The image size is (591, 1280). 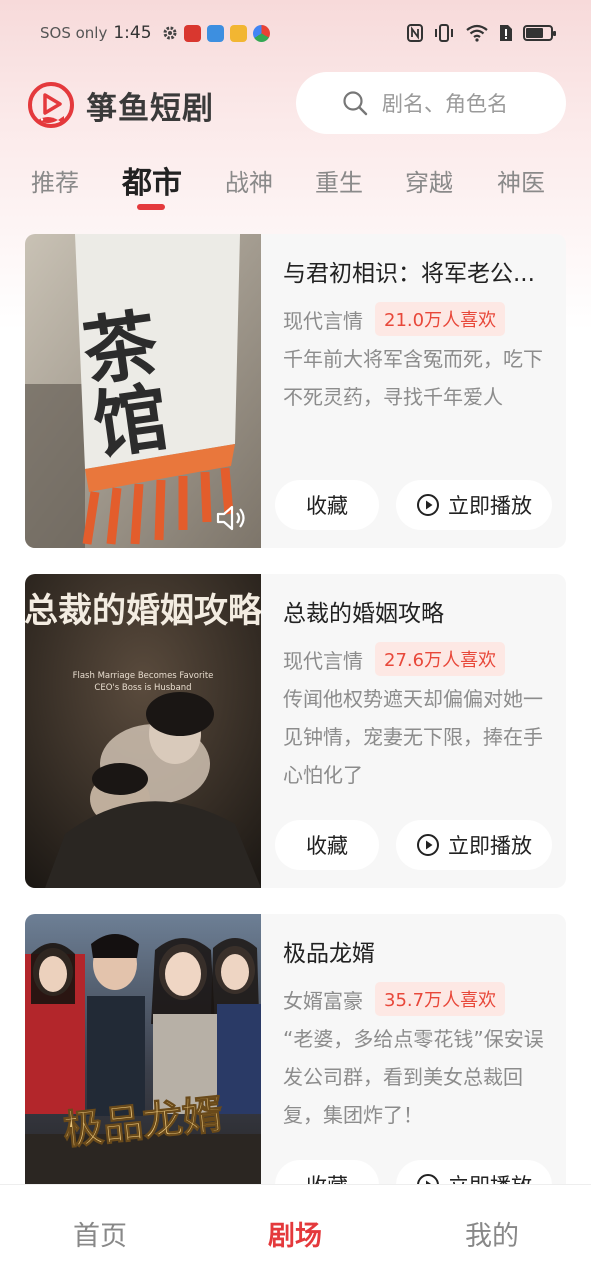 What do you see at coordinates (151, 207) in the screenshot?
I see `active-tab-indicator` at bounding box center [151, 207].